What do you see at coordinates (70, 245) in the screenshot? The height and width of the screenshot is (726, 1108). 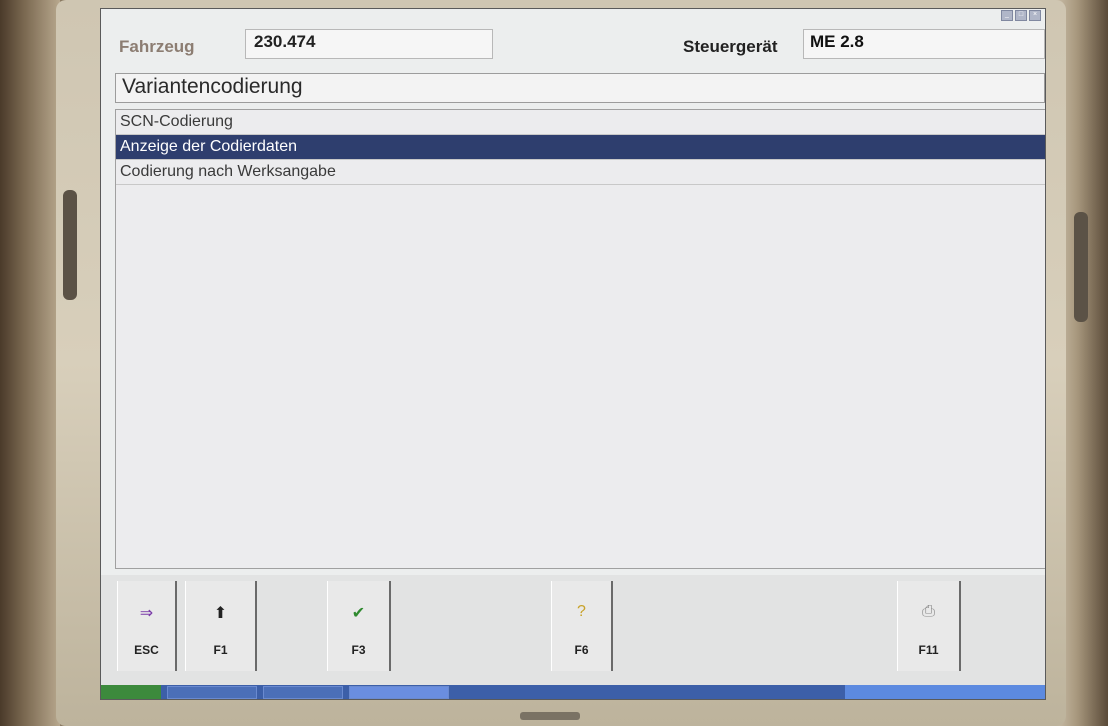 I see `bezel-latch-left` at bounding box center [70, 245].